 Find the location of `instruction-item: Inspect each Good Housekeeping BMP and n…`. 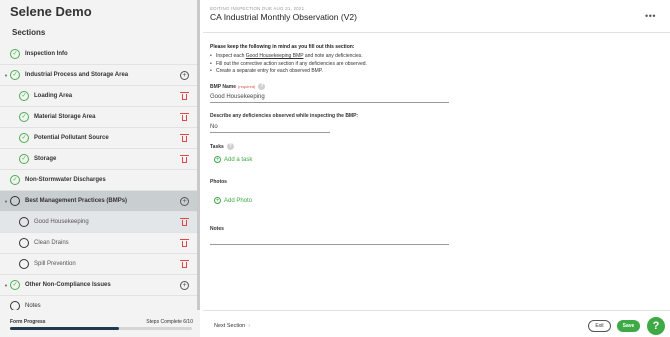

instruction-item: Inspect each Good Housekeeping BMP and n… is located at coordinates (430, 57).